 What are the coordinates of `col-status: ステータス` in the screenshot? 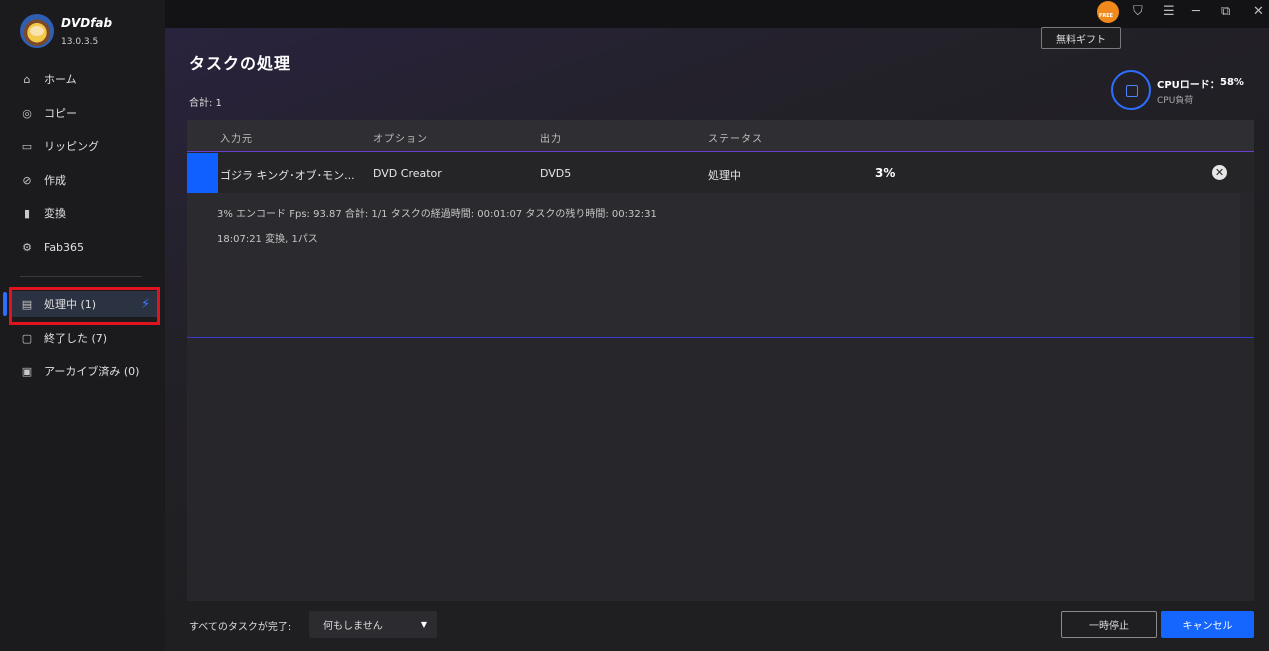 It's located at (735, 139).